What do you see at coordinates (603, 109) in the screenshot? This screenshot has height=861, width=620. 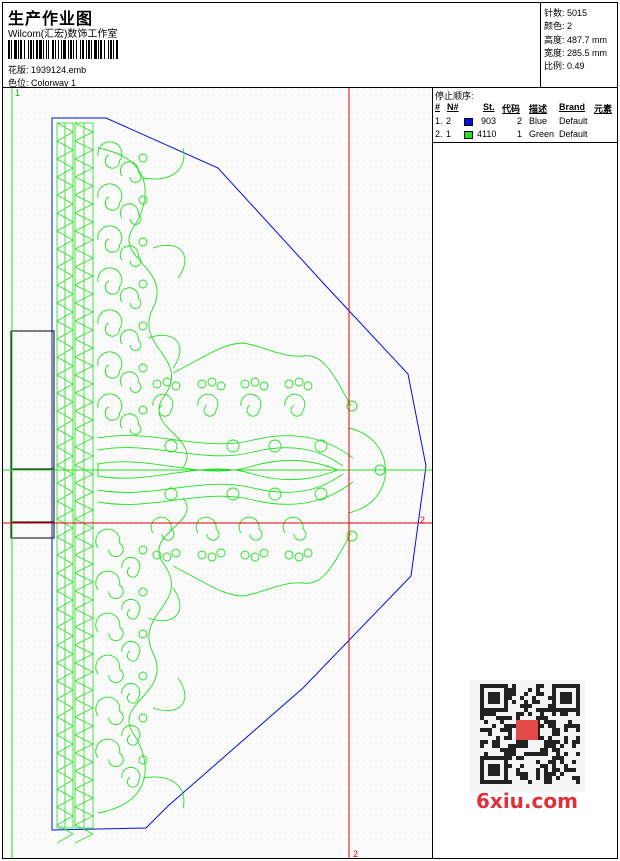 I see `col-header-elem: 元素` at bounding box center [603, 109].